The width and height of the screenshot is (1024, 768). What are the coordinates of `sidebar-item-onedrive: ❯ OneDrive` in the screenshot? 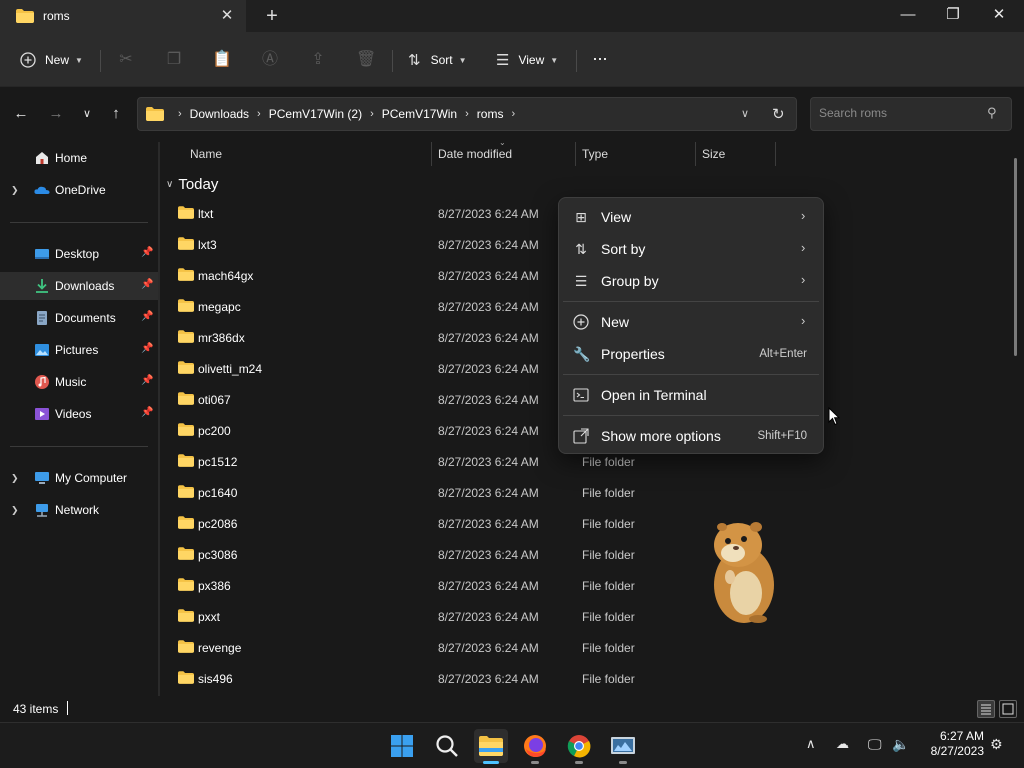 It's located at (79, 190).